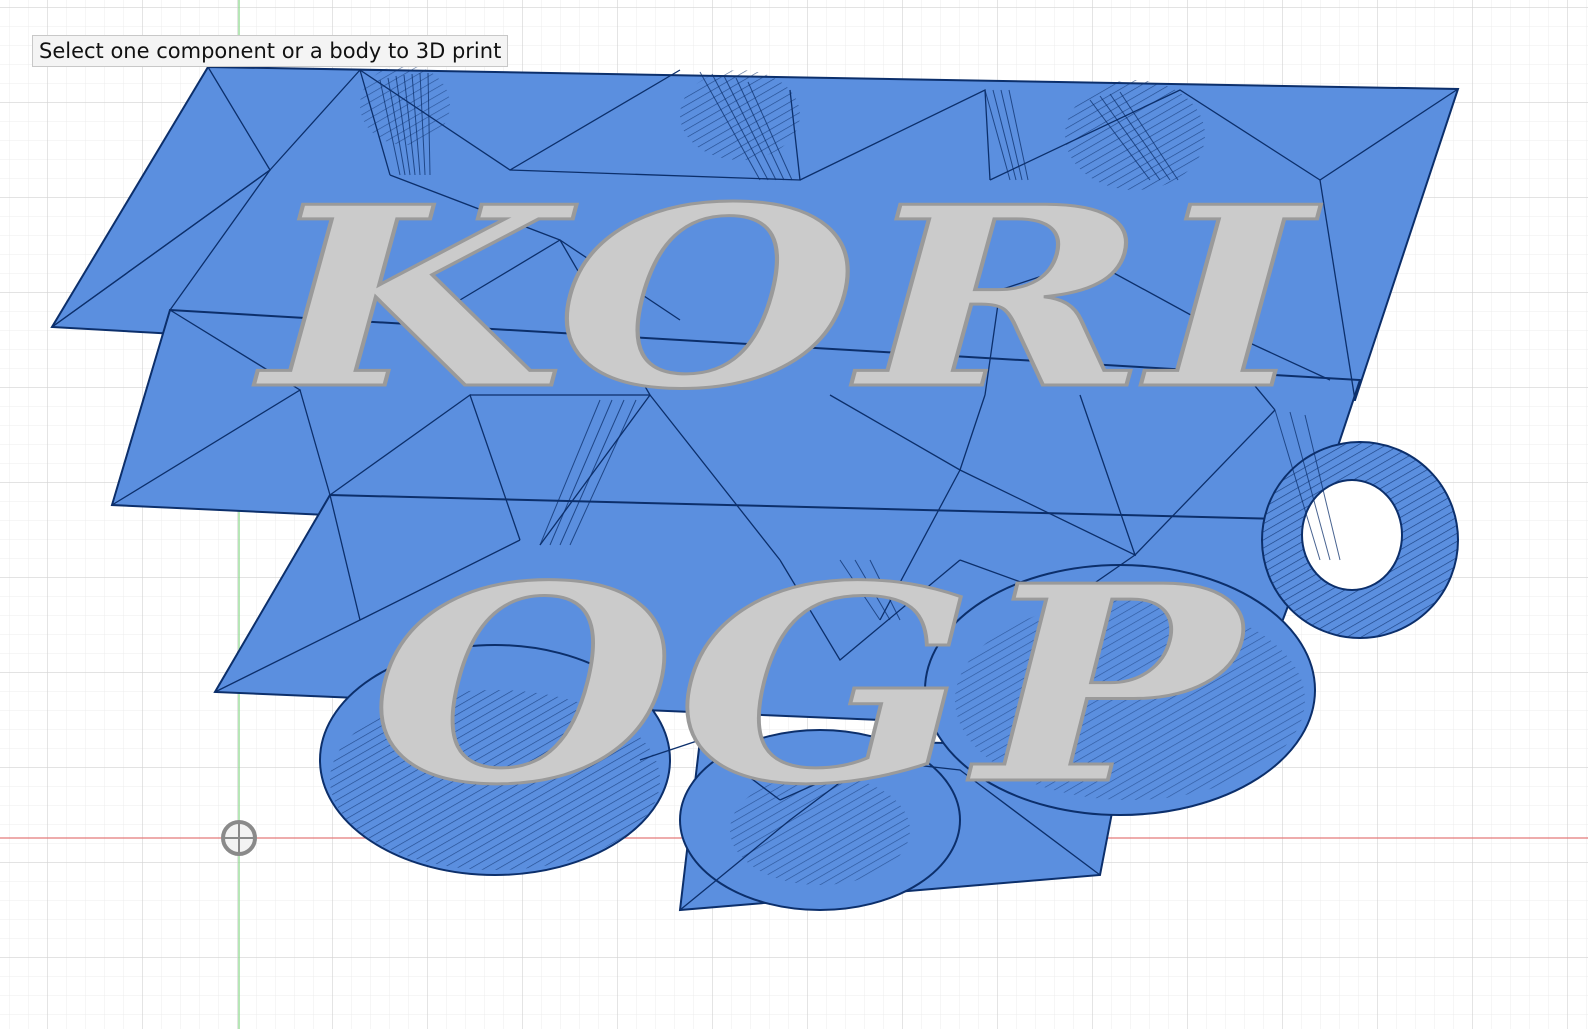 This screenshot has width=1588, height=1029. I want to click on keyring-hole, so click(1352, 535).